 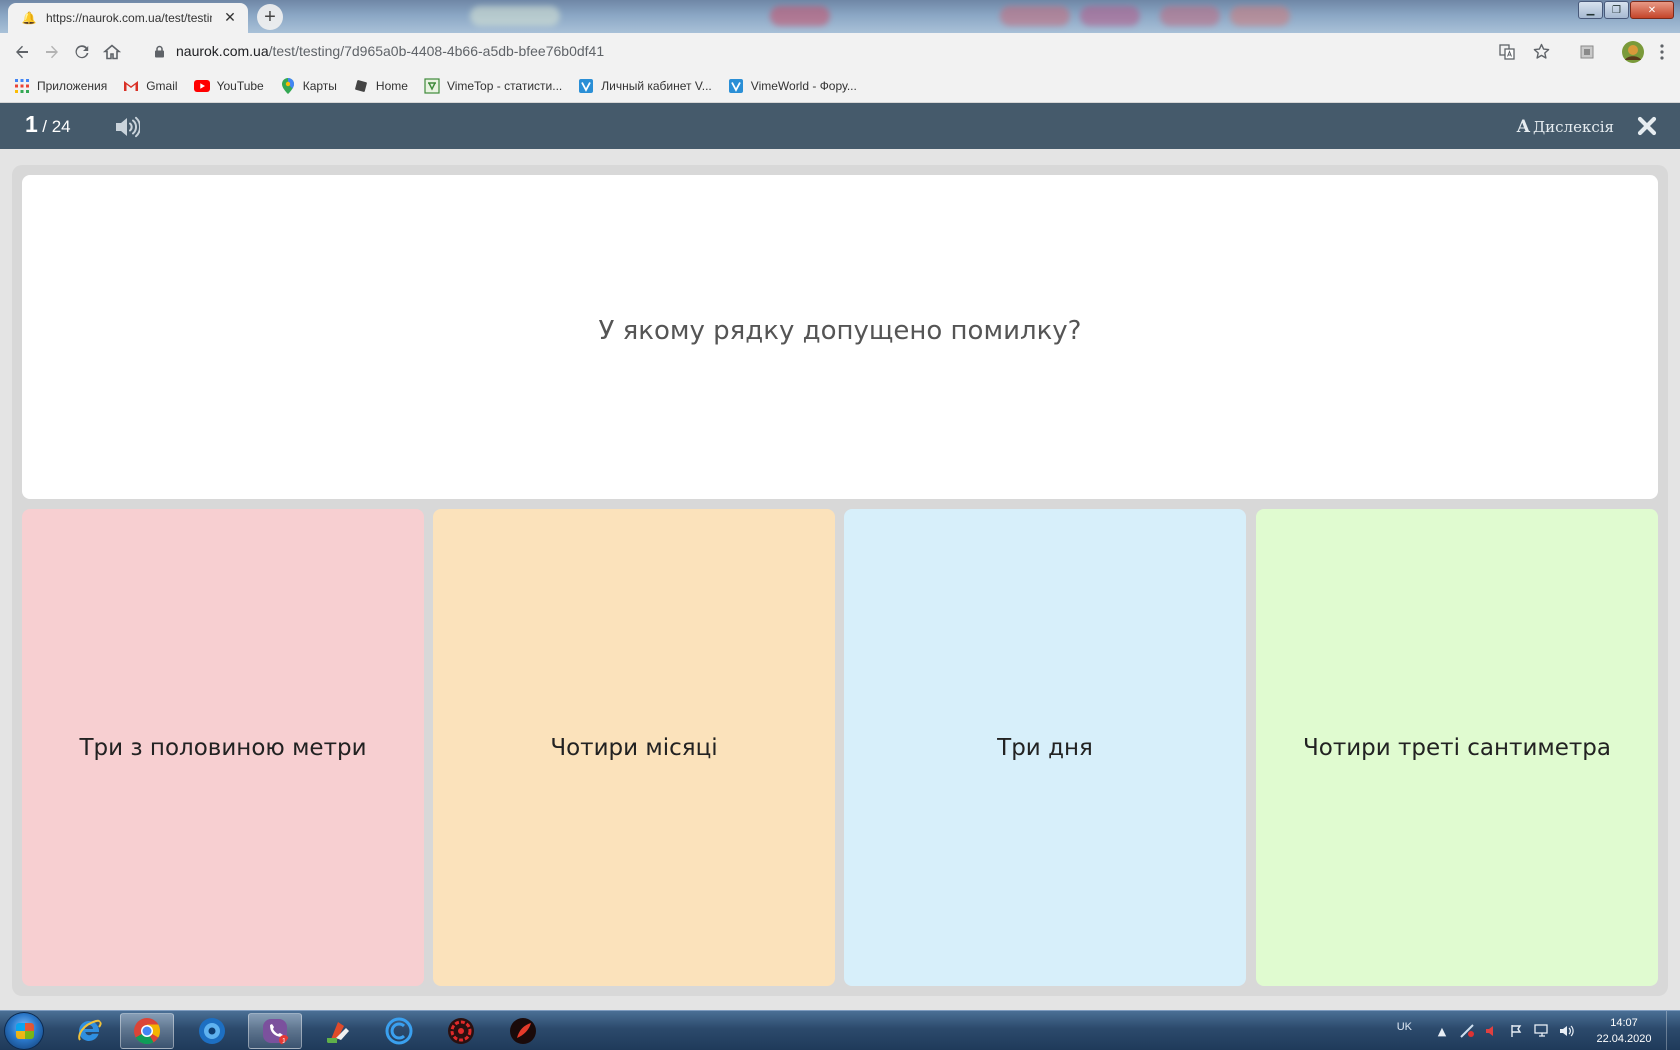 I want to click on bookmark-gmail: Gmail, so click(x=150, y=86).